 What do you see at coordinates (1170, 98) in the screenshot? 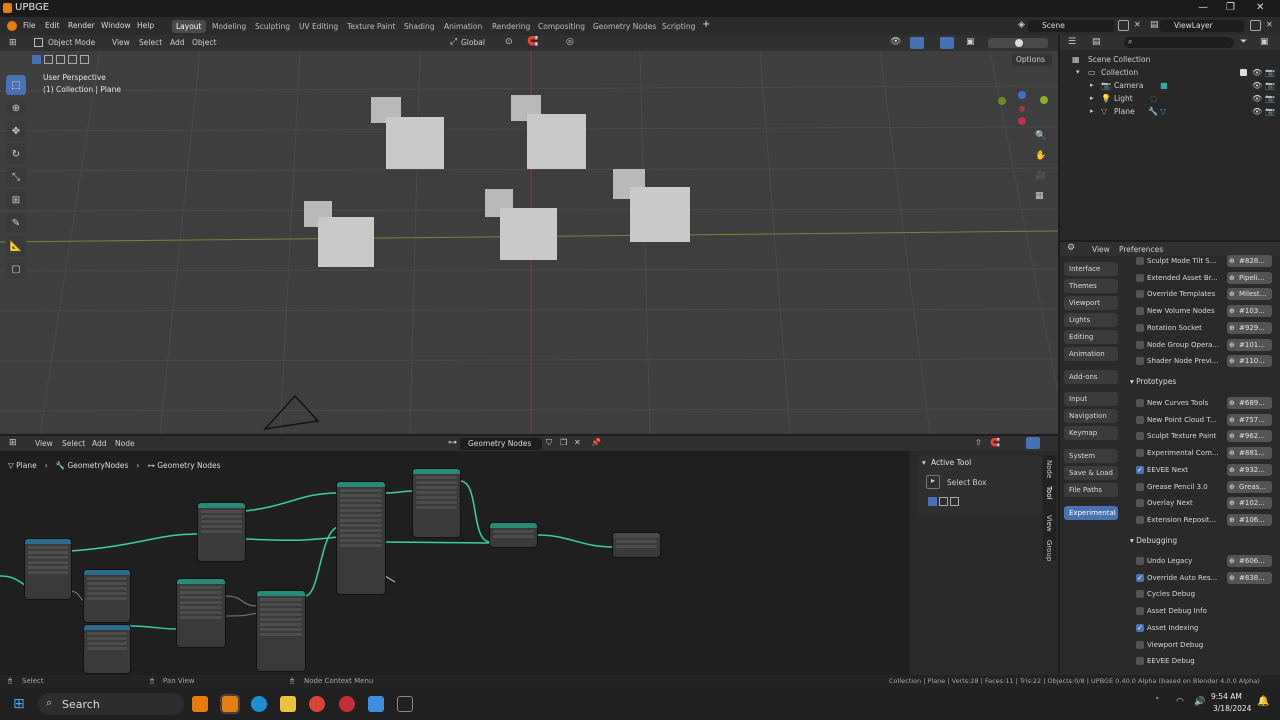
I see `outliner-row-light: ▸ 💡 Light ◌ 👁 📷` at bounding box center [1170, 98].